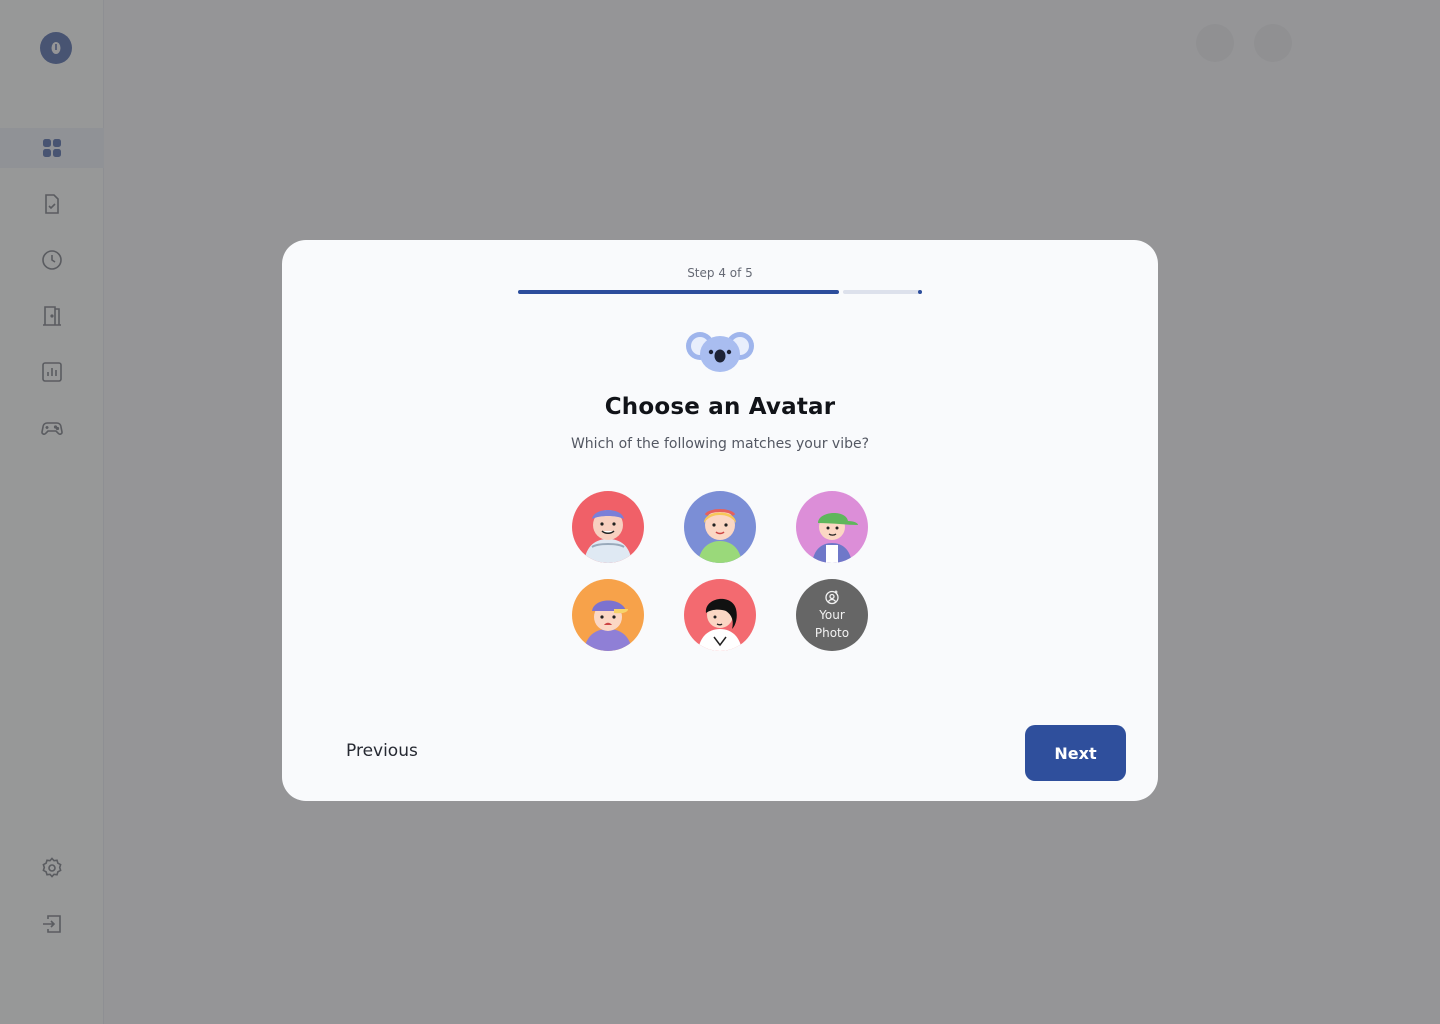  Describe the element at coordinates (832, 597) in the screenshot. I see `camera-user-icon` at that location.